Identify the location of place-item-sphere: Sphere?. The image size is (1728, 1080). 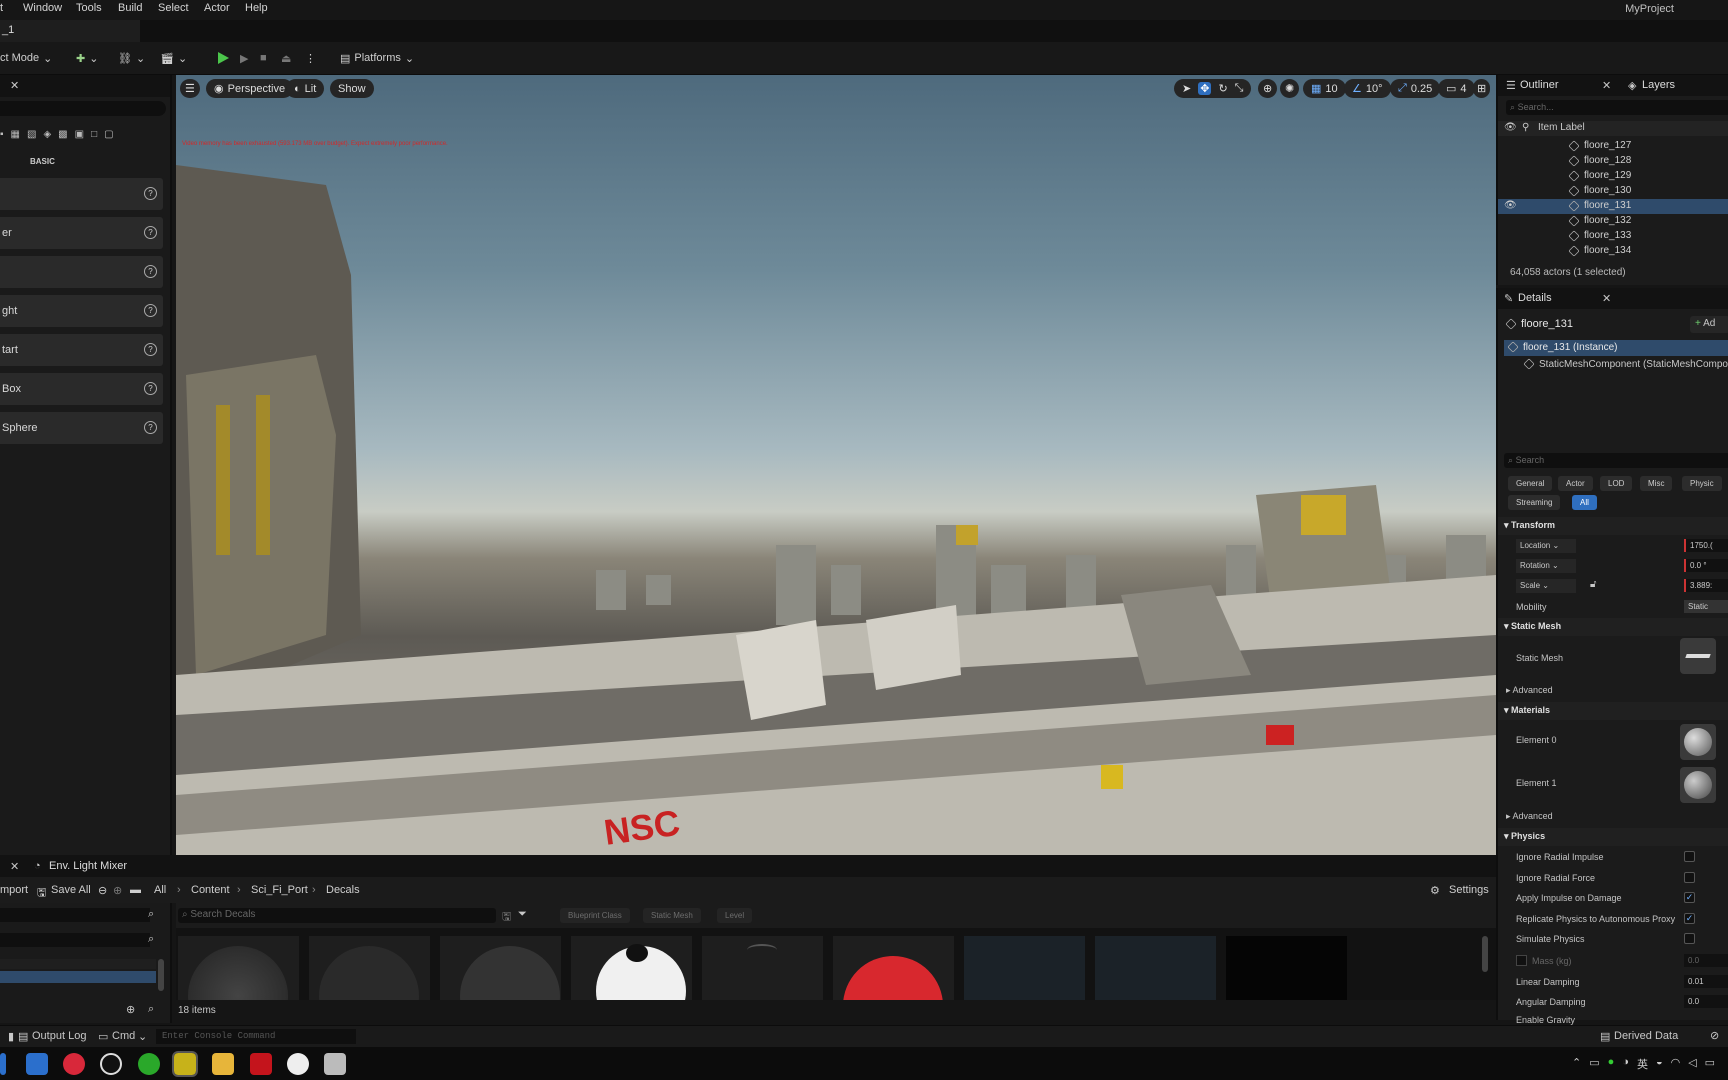
(81, 428).